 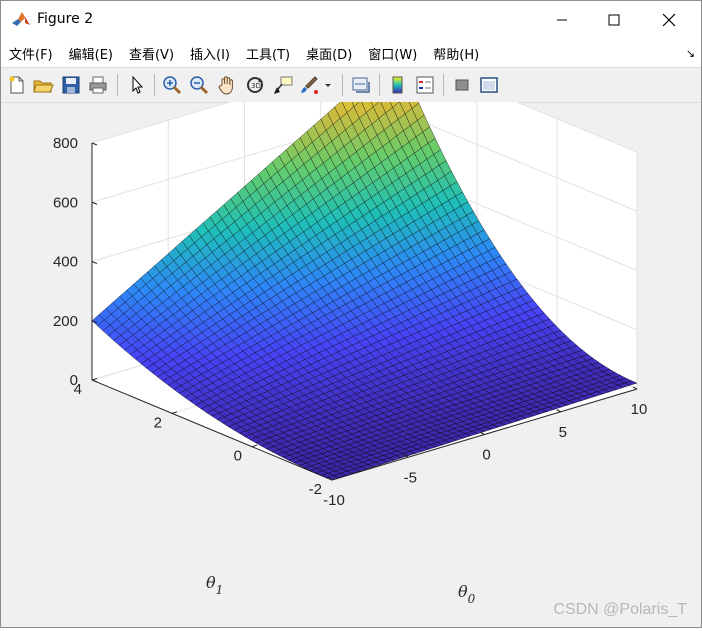 What do you see at coordinates (43, 85) in the screenshot?
I see `open-file-icon` at bounding box center [43, 85].